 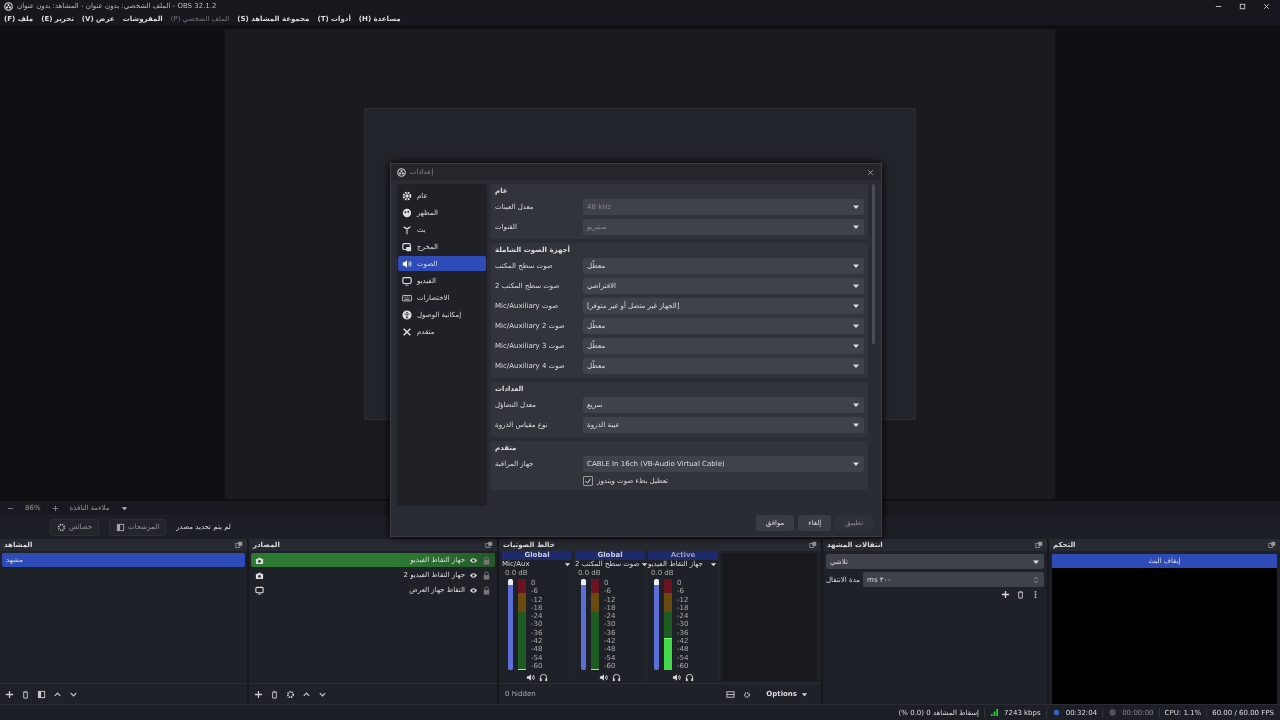 What do you see at coordinates (55, 508) in the screenshot?
I see `plus-icon` at bounding box center [55, 508].